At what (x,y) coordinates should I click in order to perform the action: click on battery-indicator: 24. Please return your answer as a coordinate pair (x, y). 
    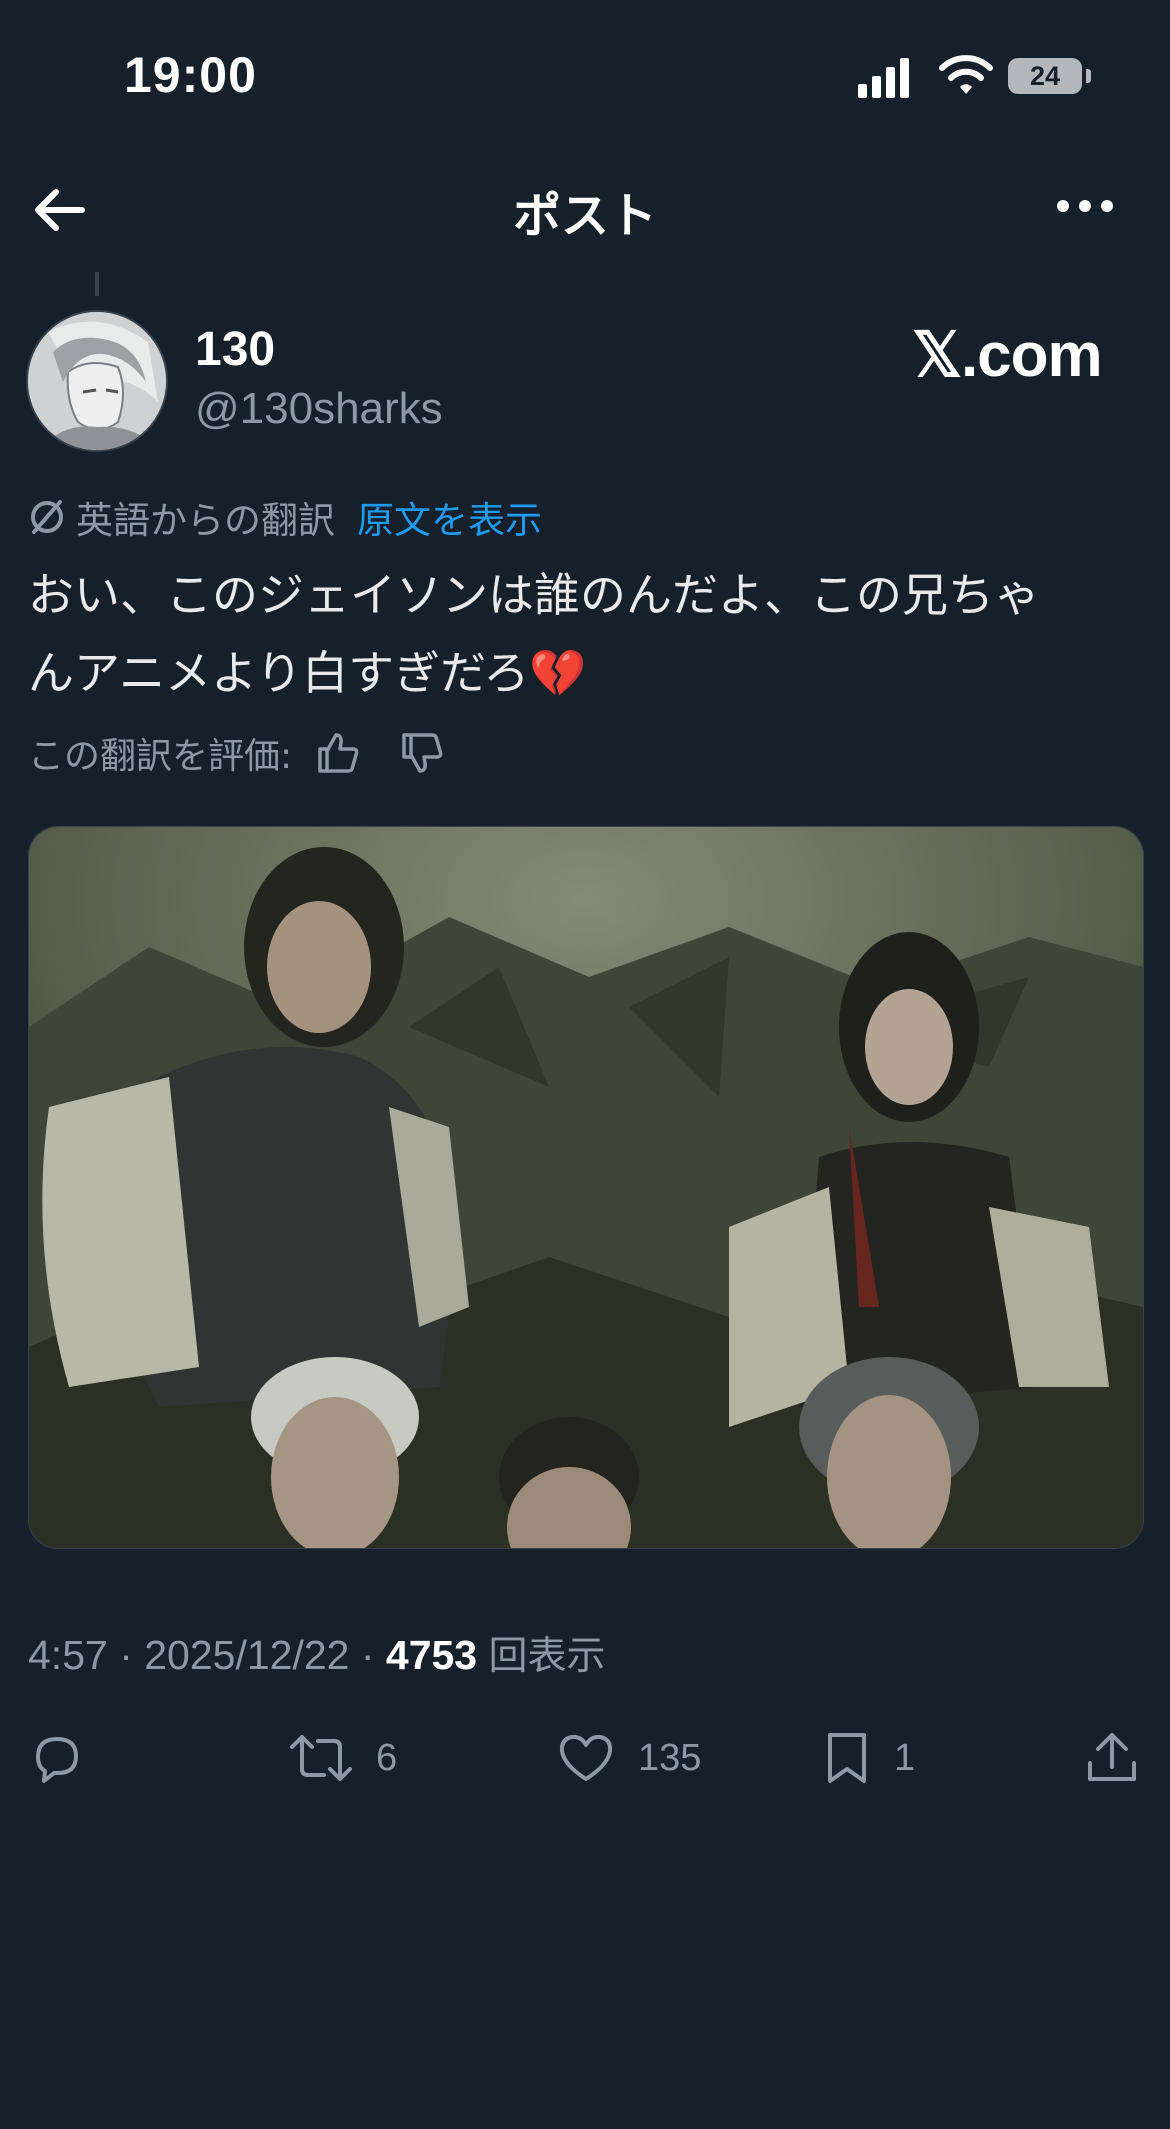
    Looking at the image, I should click on (1045, 76).